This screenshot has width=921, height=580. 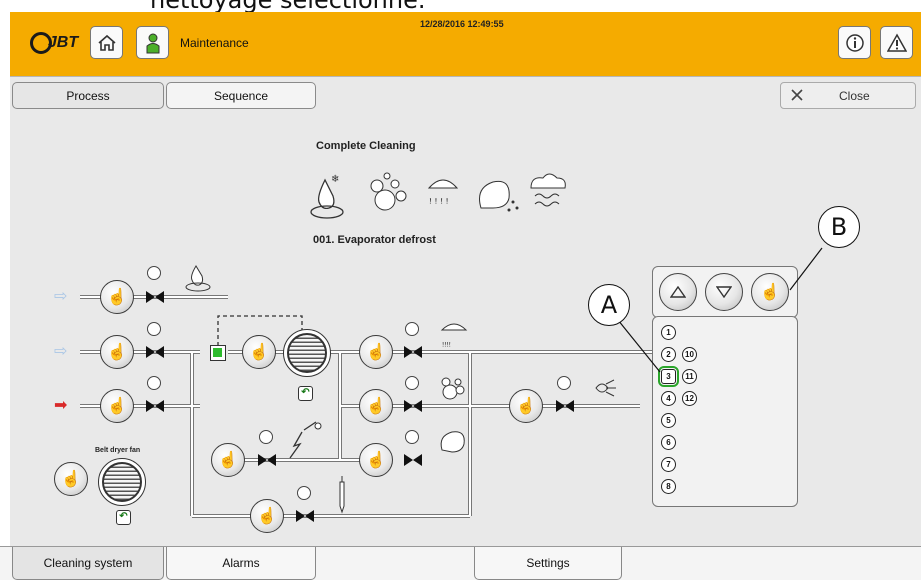 What do you see at coordinates (548, 563) in the screenshot?
I see `tab-settings: Settings` at bounding box center [548, 563].